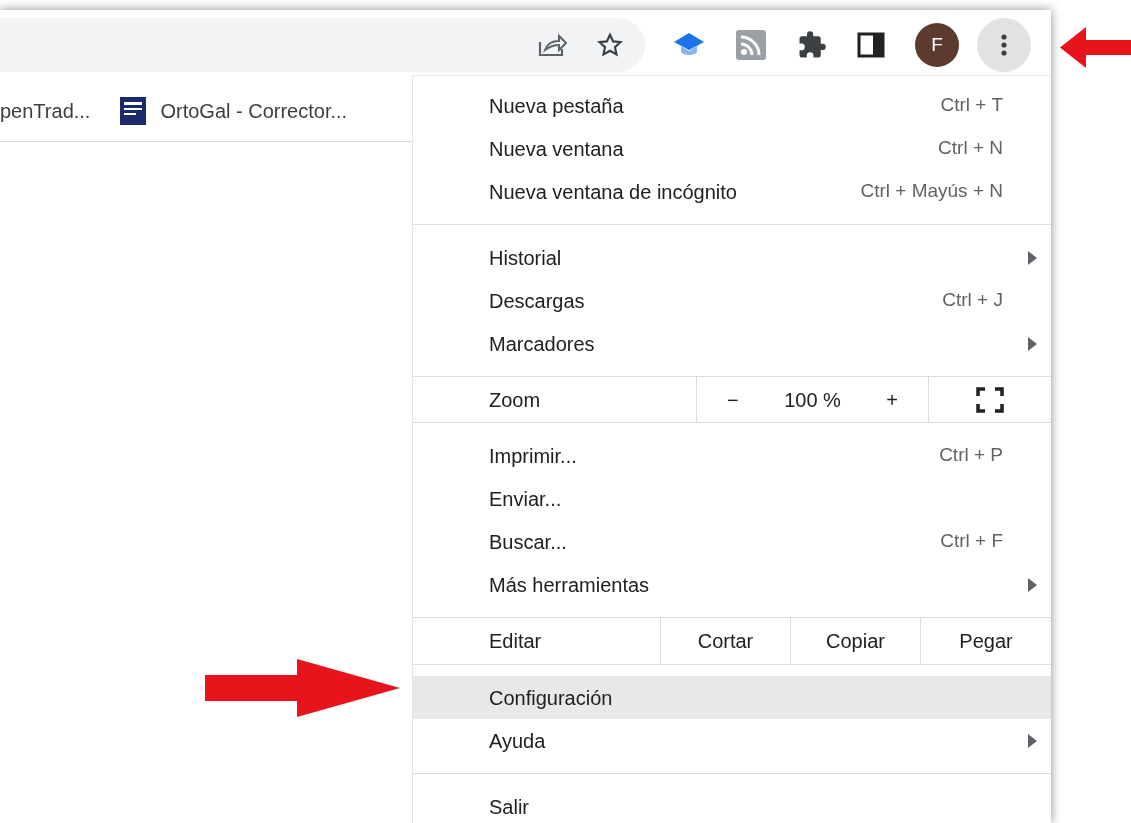 This screenshot has height=823, width=1131. I want to click on menu-item-label: Ayuda, so click(517, 741).